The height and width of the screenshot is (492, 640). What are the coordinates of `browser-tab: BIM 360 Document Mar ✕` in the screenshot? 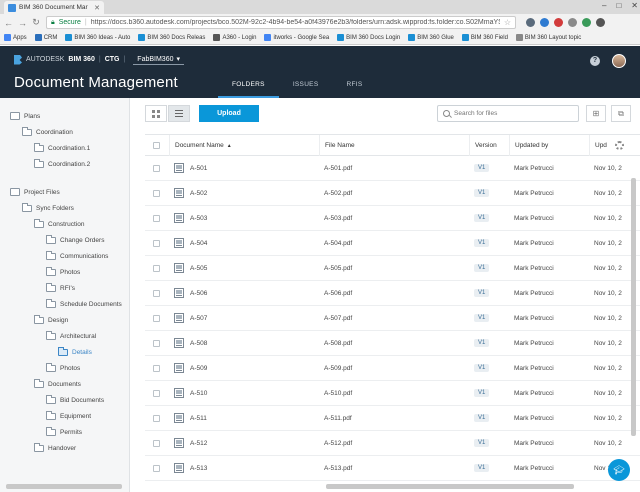 It's located at (54, 7).